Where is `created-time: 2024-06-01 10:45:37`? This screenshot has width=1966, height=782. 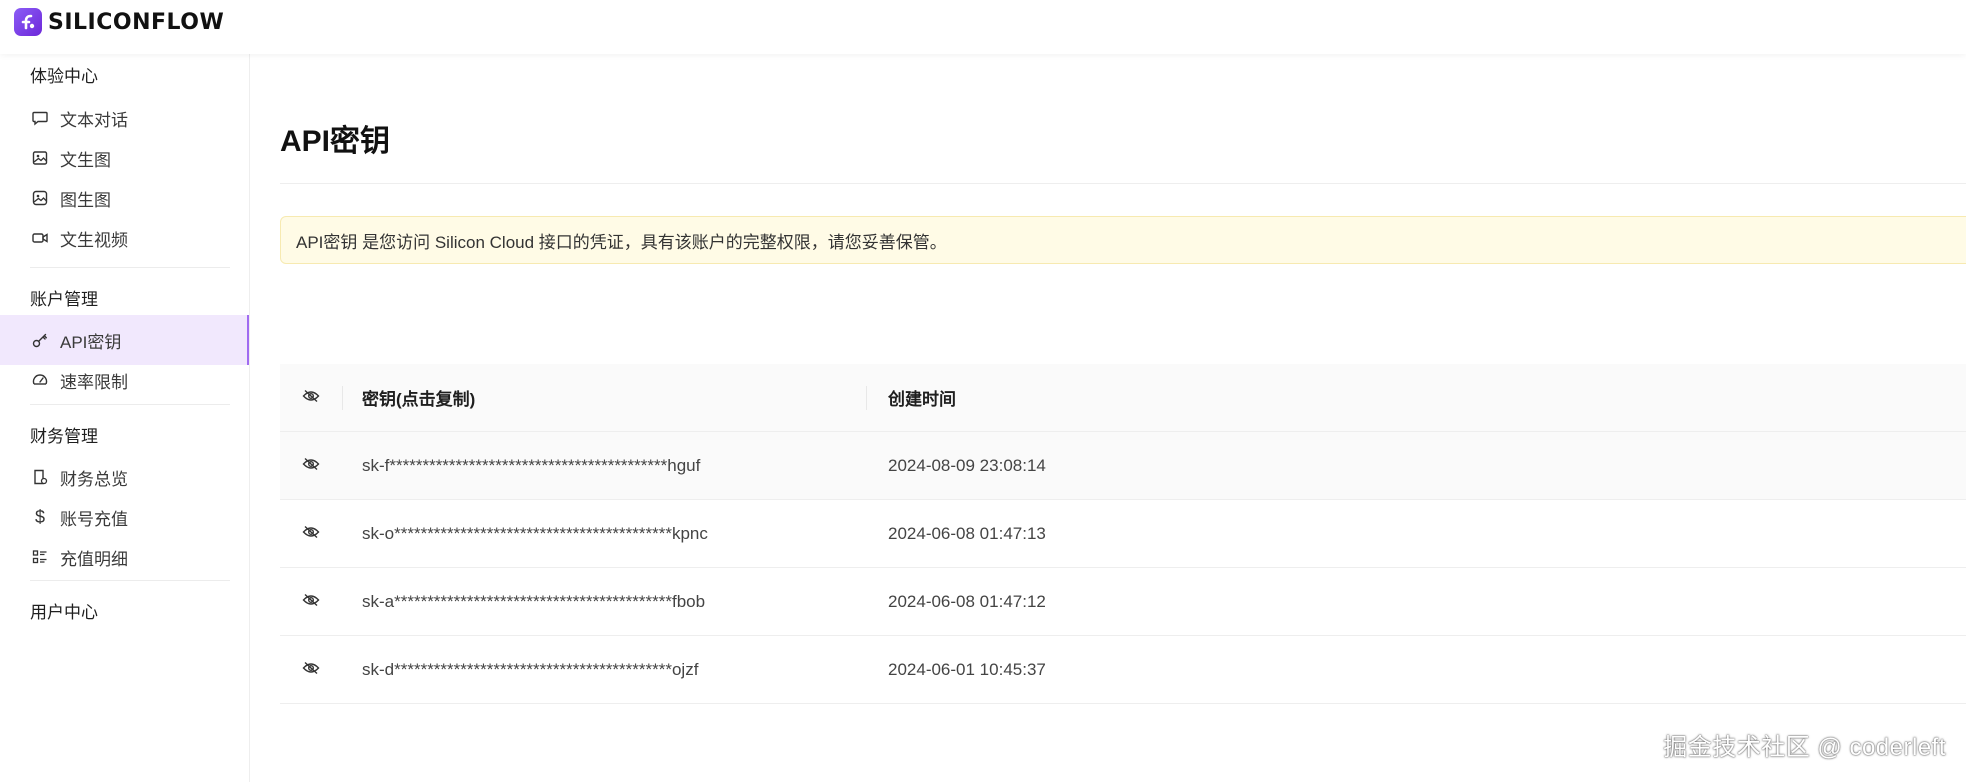
created-time: 2024-06-01 10:45:37 is located at coordinates (967, 669).